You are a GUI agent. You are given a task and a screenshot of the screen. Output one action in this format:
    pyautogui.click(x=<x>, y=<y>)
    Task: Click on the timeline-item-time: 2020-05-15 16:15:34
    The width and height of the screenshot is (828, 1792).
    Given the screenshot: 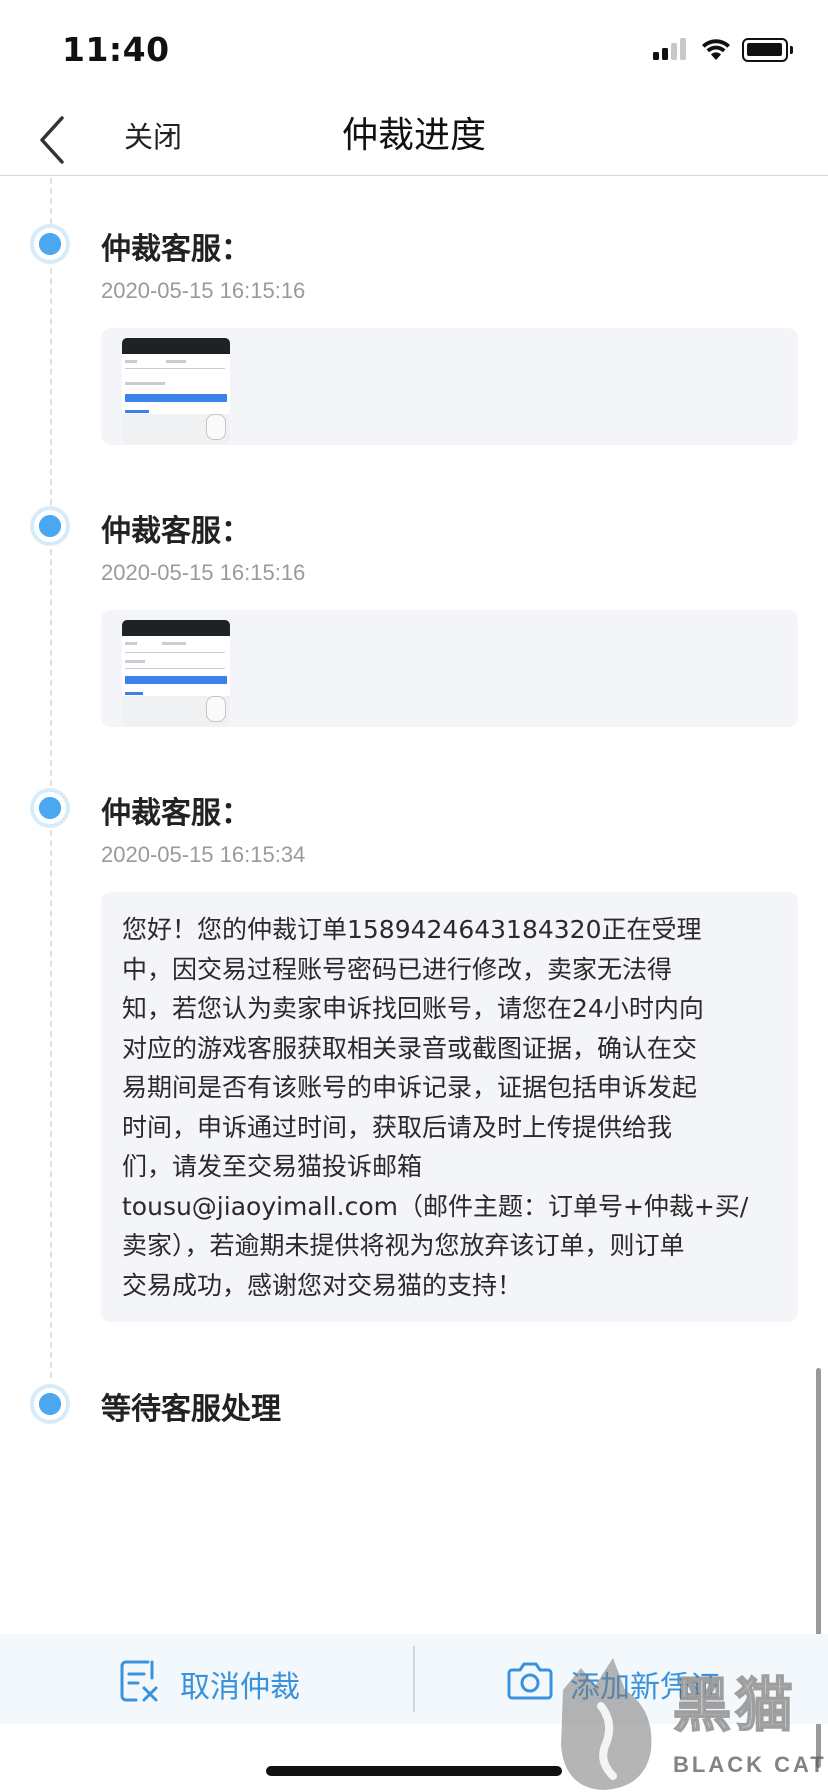 What is the action you would take?
    pyautogui.click(x=203, y=854)
    